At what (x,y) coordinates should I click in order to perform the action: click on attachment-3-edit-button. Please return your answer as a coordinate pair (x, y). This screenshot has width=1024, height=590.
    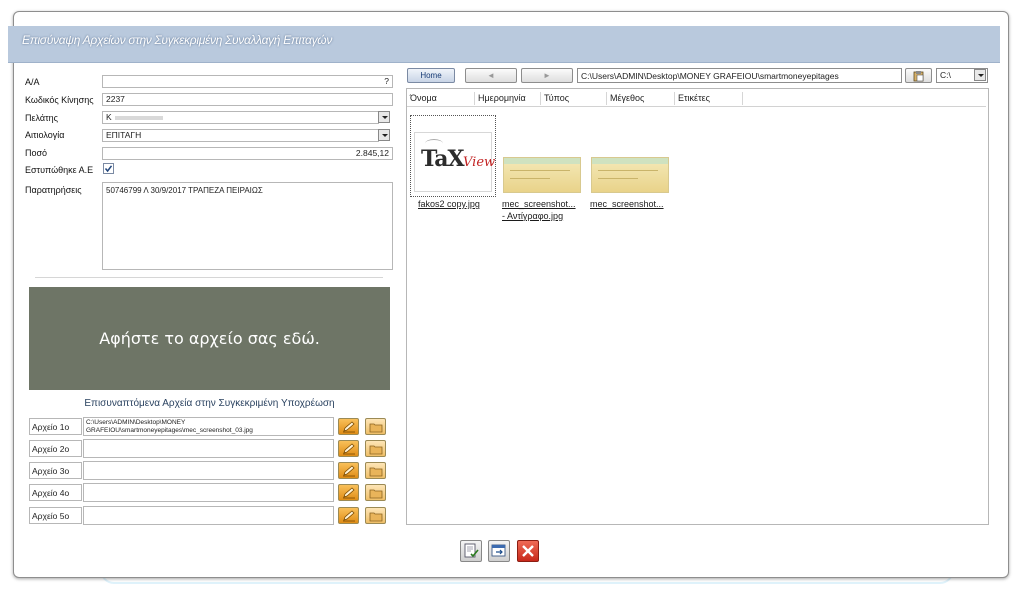
    Looking at the image, I should click on (348, 470).